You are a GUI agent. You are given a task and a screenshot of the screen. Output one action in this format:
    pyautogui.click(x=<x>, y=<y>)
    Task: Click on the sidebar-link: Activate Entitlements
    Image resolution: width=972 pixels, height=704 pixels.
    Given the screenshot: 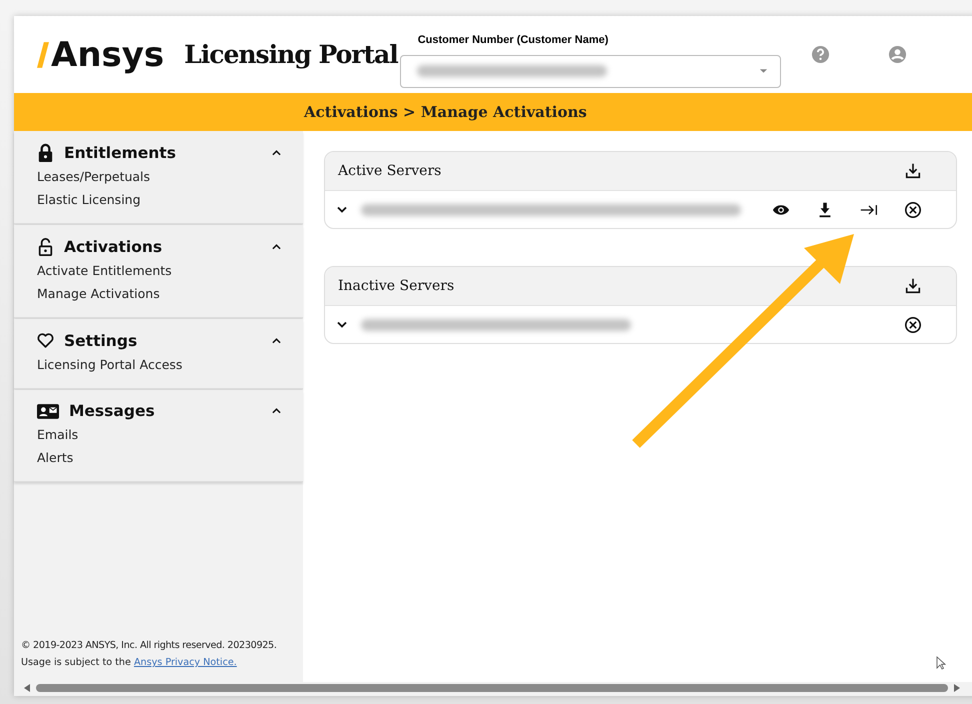 What is the action you would take?
    pyautogui.click(x=159, y=270)
    